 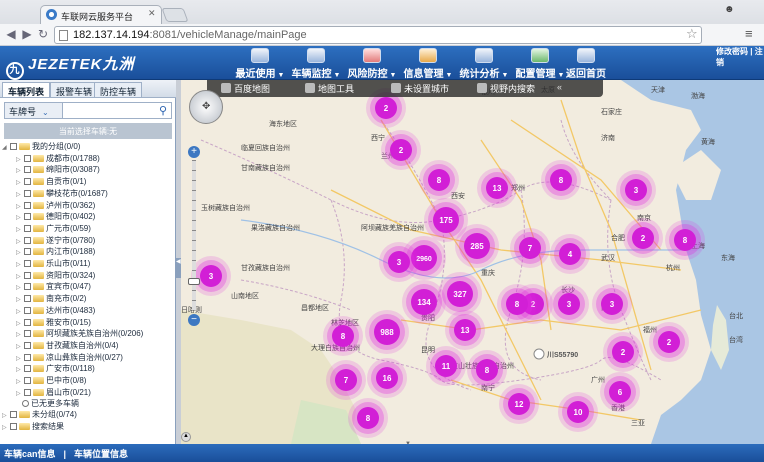 I want to click on forward-icon: ▶, so click(x=27, y=34).